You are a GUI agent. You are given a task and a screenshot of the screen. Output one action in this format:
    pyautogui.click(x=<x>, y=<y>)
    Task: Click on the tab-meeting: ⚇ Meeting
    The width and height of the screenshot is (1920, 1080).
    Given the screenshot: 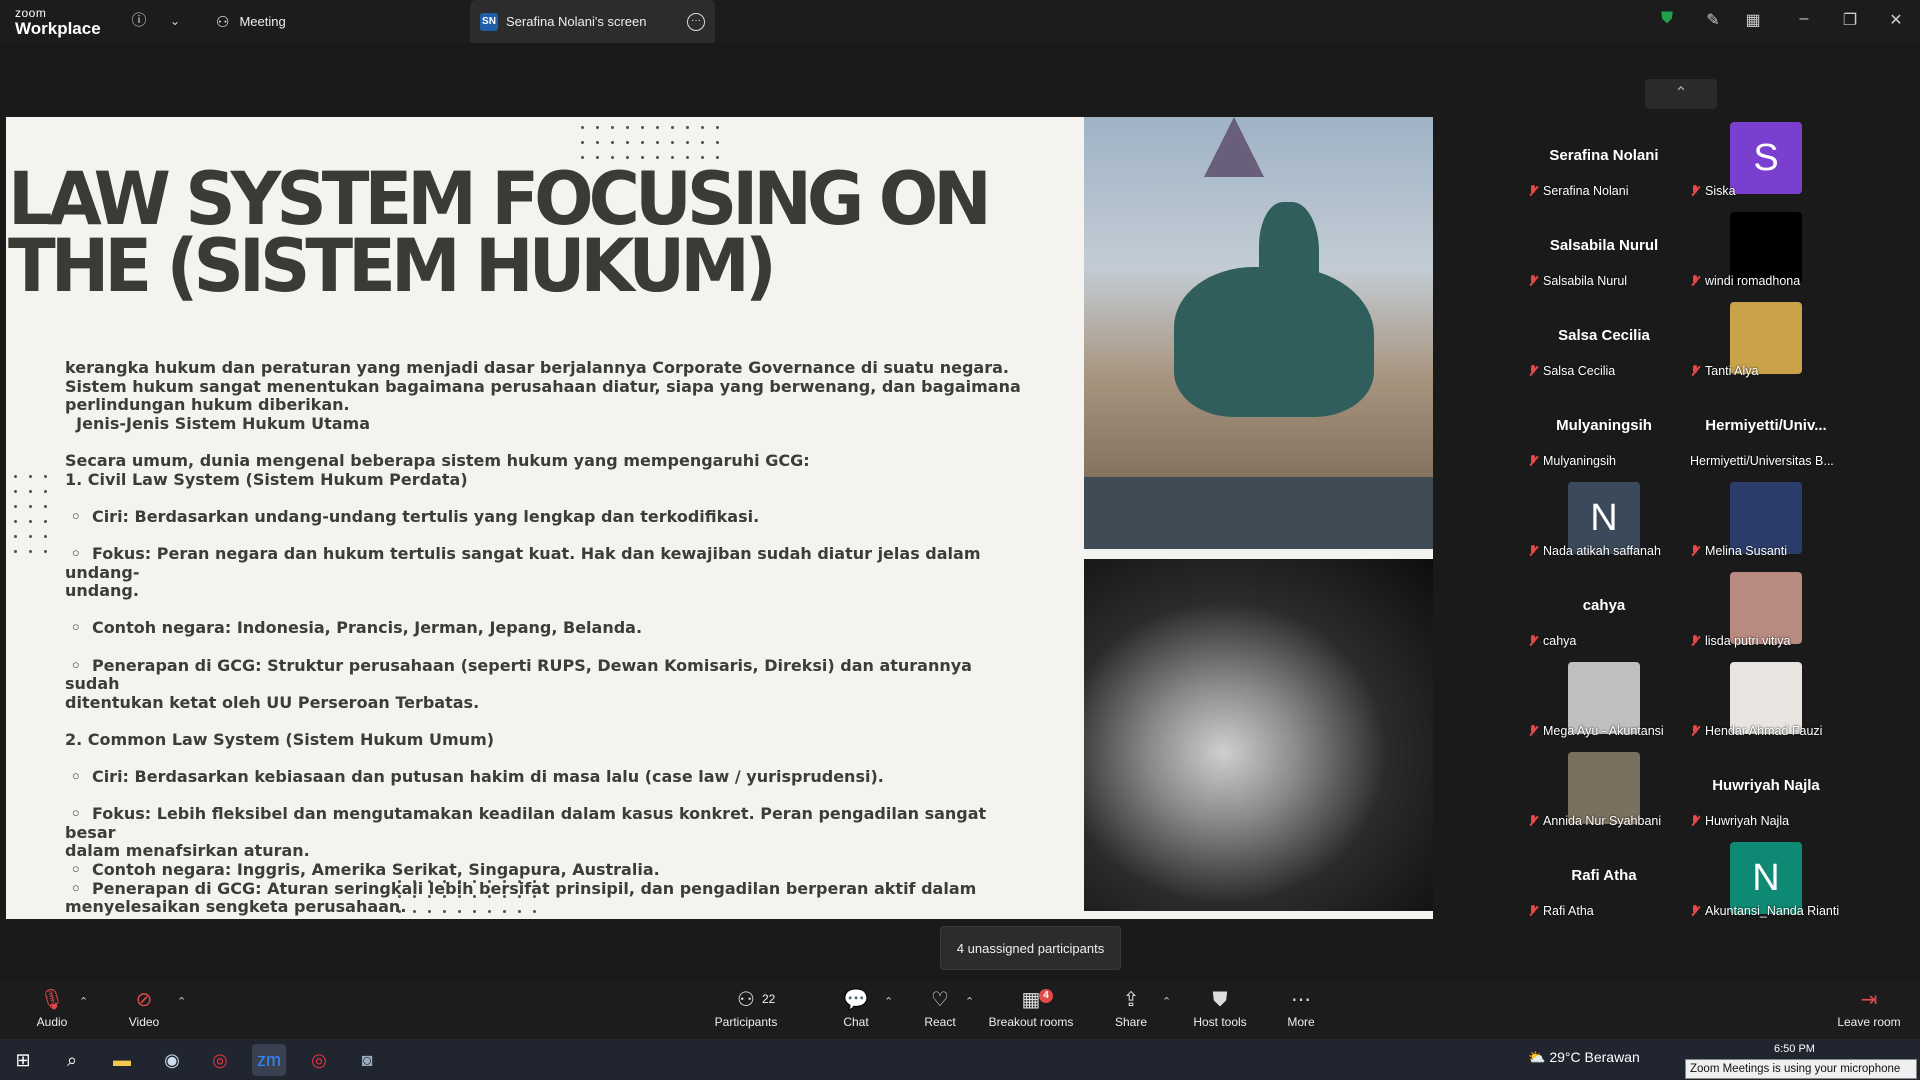 What is the action you would take?
    pyautogui.click(x=251, y=21)
    